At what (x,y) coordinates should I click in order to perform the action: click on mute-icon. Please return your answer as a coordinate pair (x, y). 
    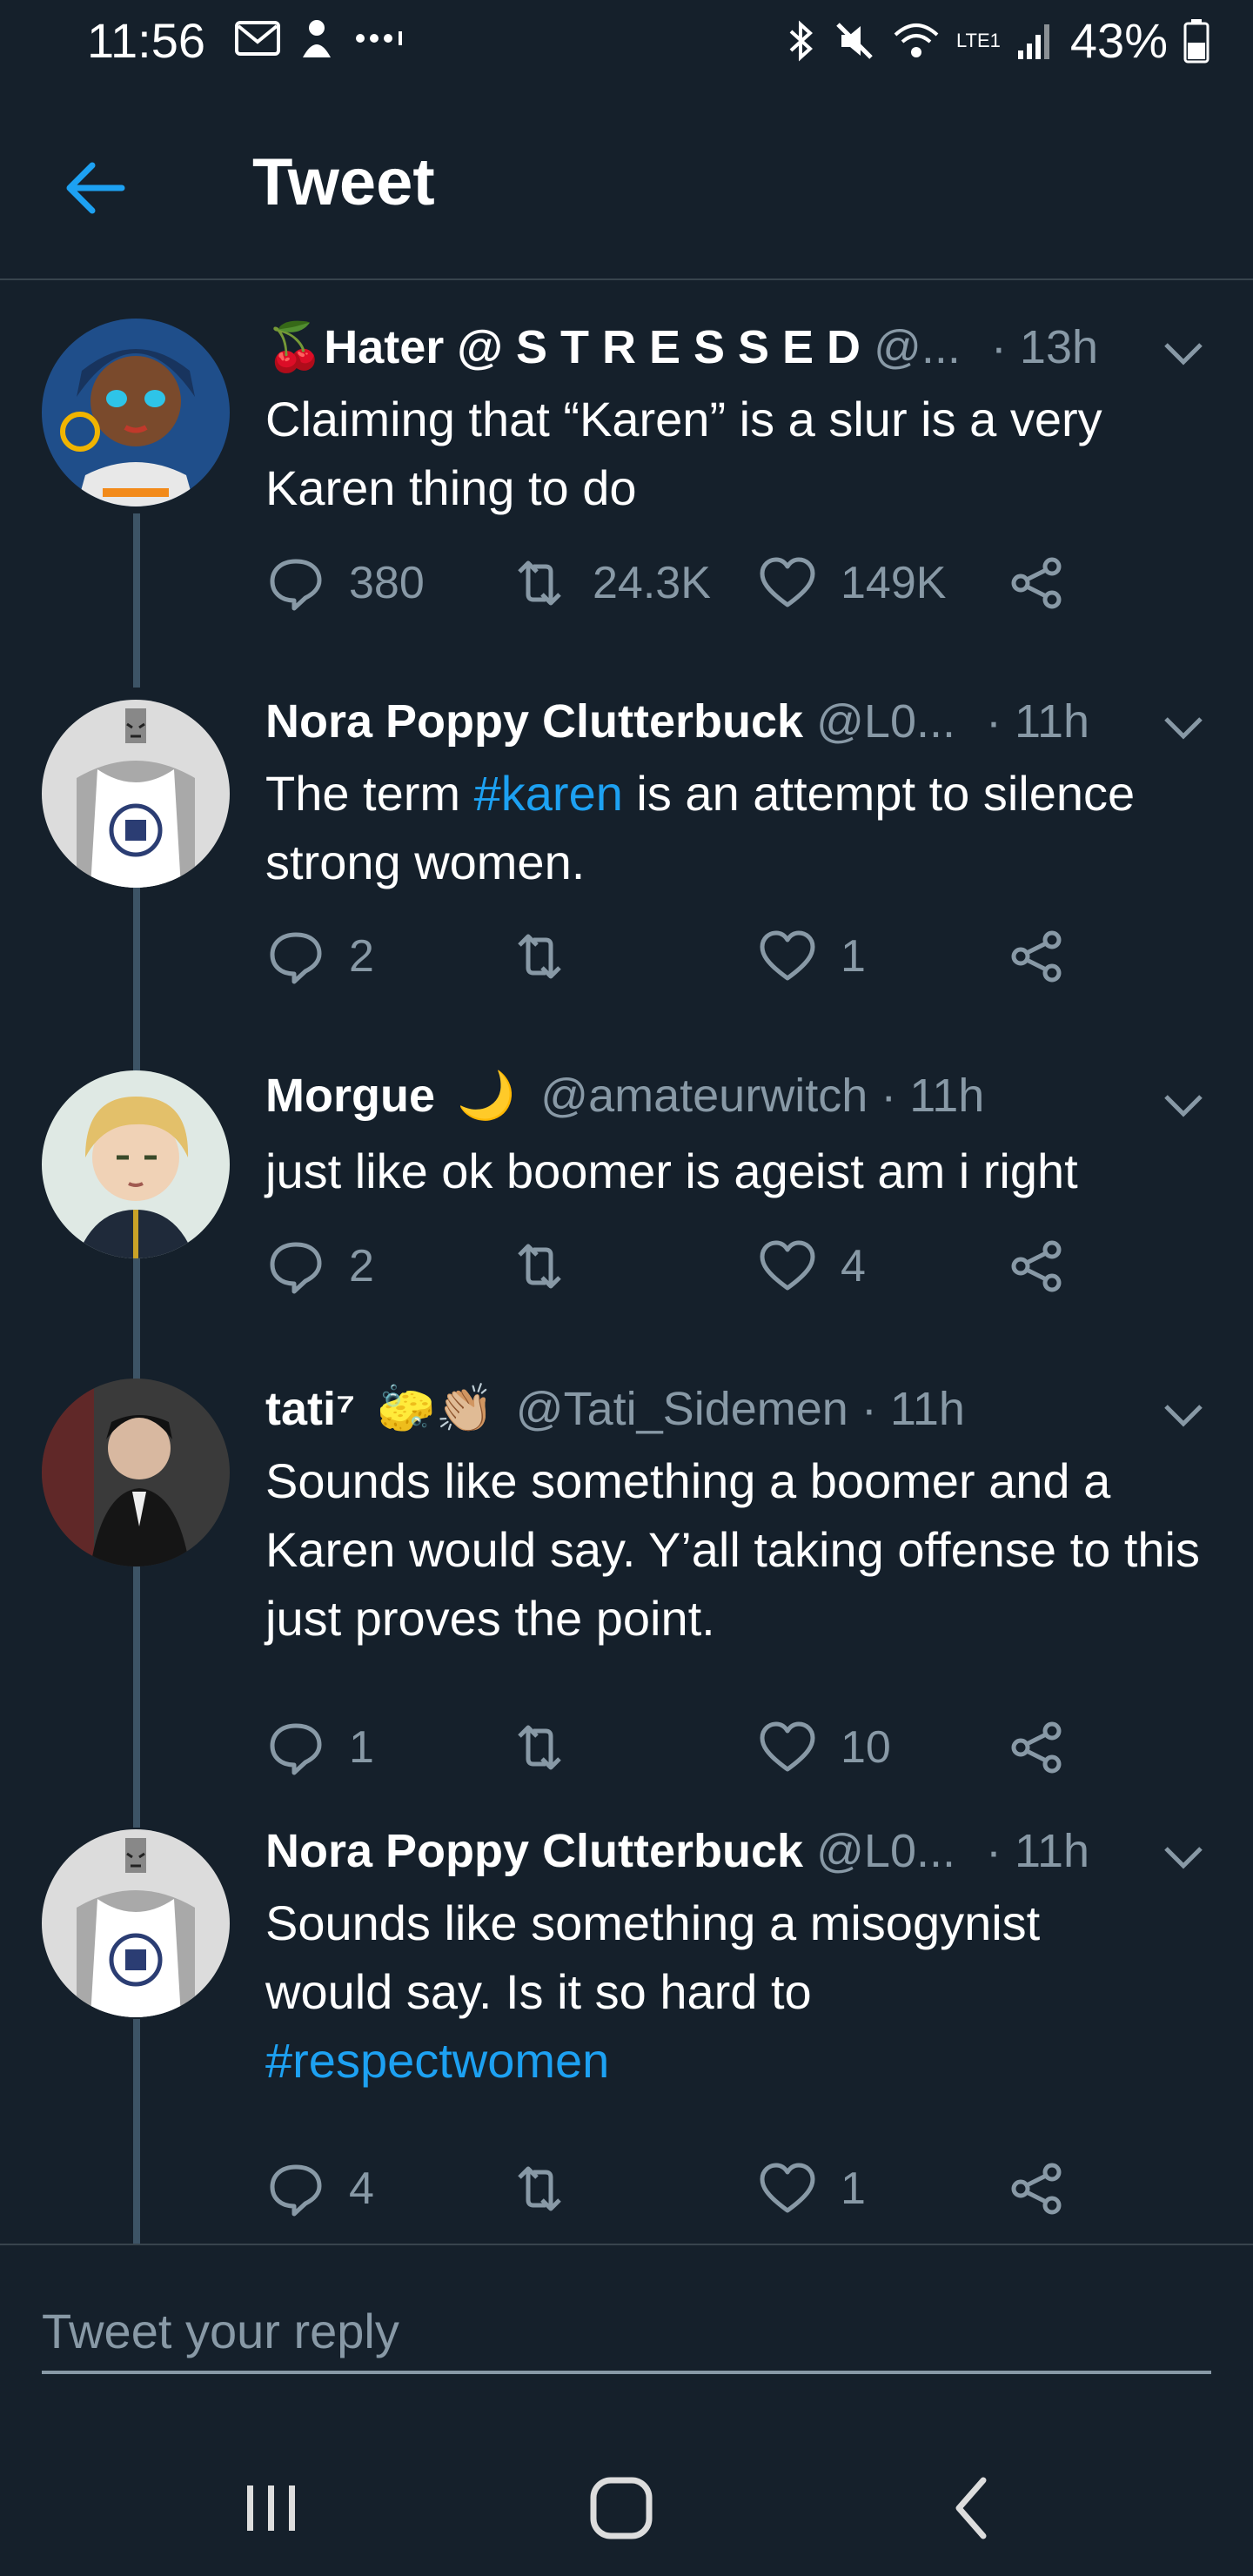
    Looking at the image, I should click on (854, 40).